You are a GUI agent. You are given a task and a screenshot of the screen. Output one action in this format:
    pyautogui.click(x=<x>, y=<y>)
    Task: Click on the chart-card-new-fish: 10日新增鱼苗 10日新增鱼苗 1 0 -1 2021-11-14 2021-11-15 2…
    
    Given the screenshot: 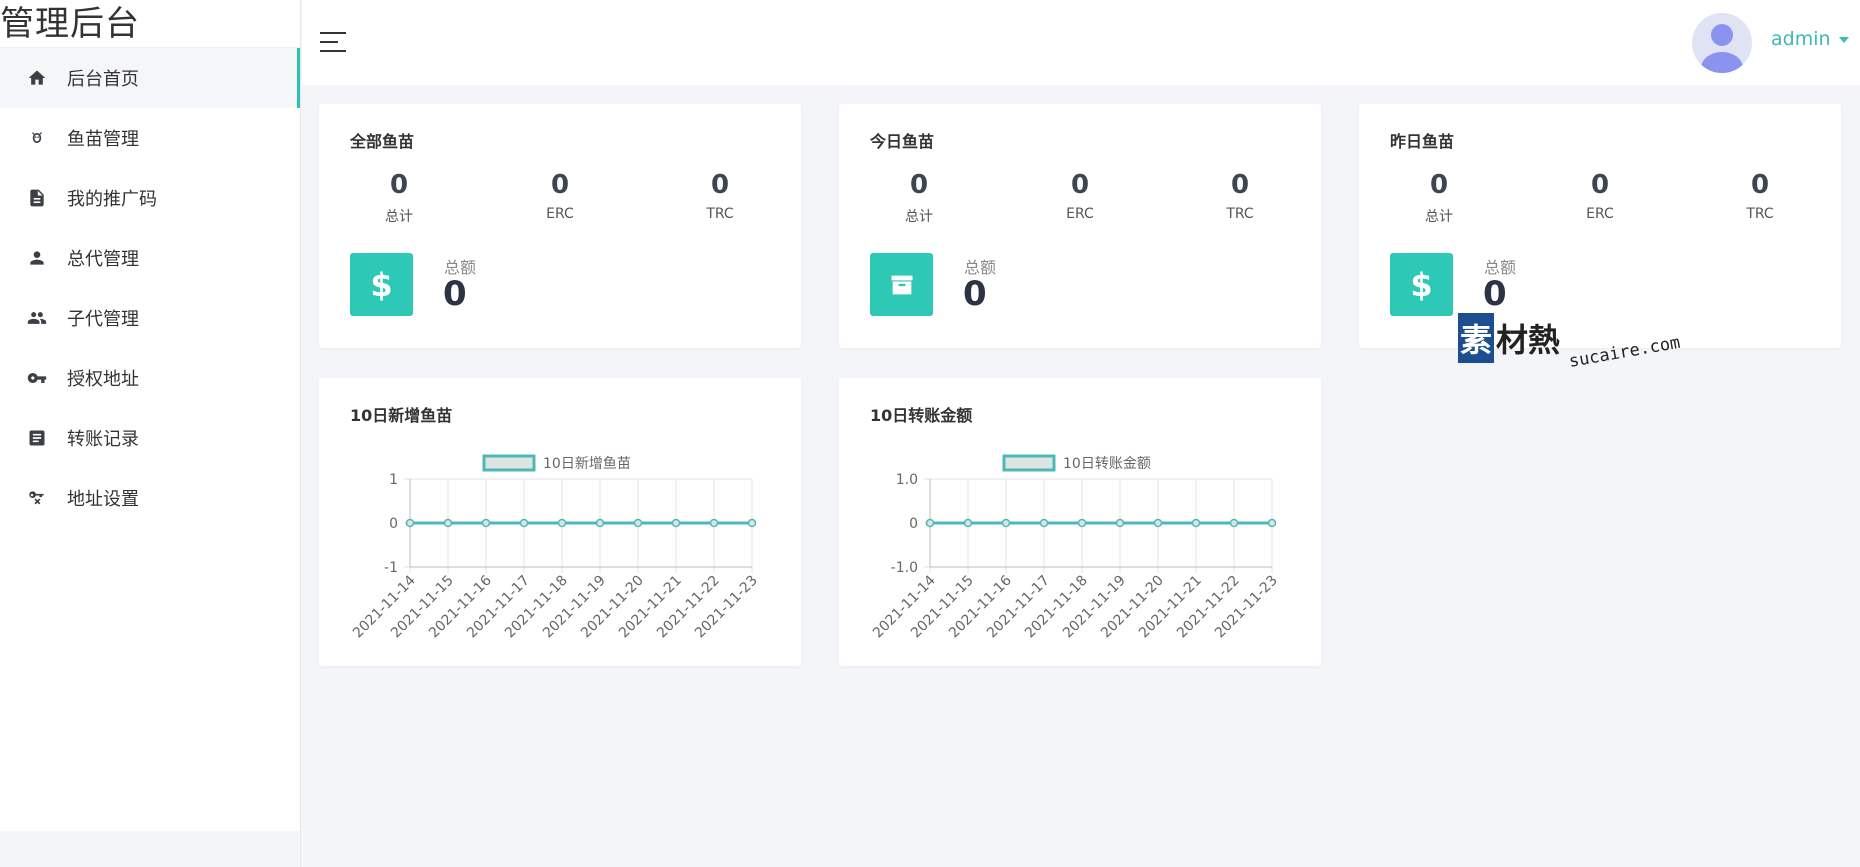 What is the action you would take?
    pyautogui.click(x=560, y=522)
    